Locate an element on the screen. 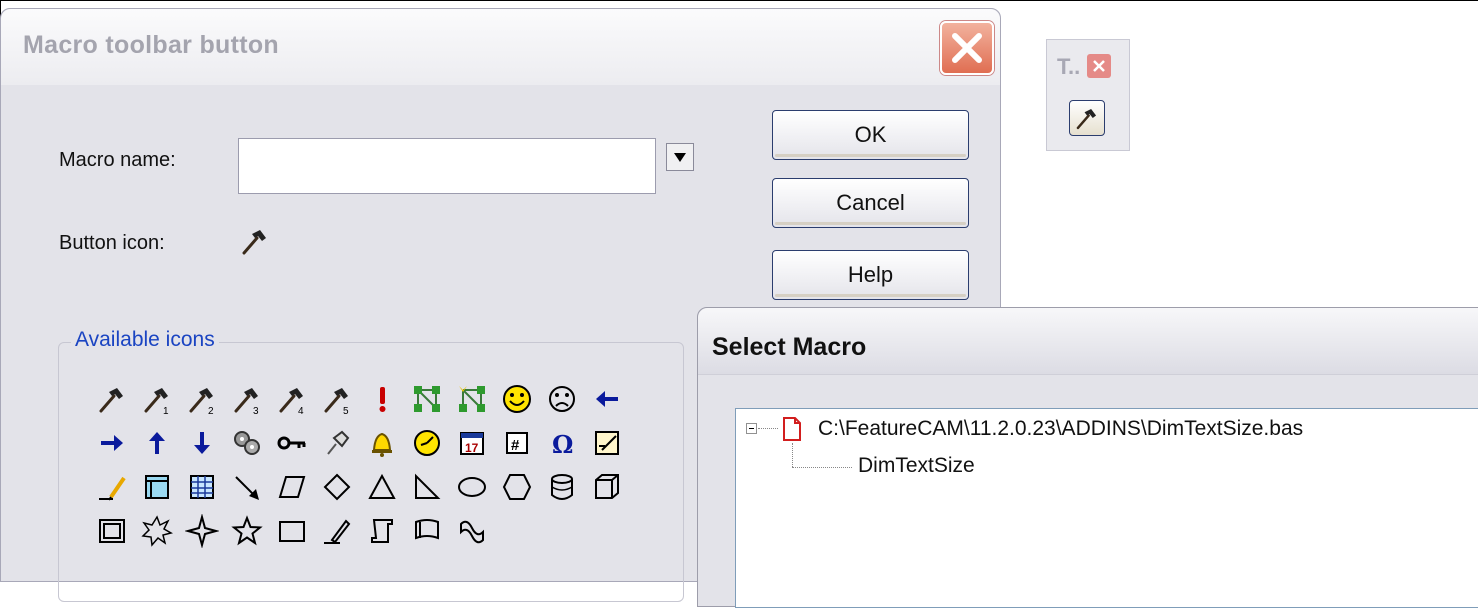 The width and height of the screenshot is (1478, 608). network-icon is located at coordinates (427, 399).